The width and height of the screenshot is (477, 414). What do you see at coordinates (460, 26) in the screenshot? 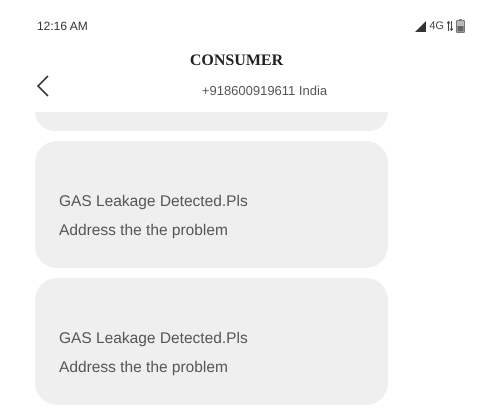
I see `battery-icon` at bounding box center [460, 26].